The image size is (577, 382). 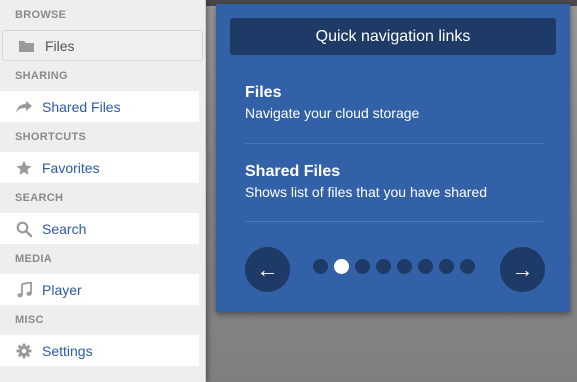 What do you see at coordinates (102, 45) in the screenshot?
I see `sidebar-item-files: Files` at bounding box center [102, 45].